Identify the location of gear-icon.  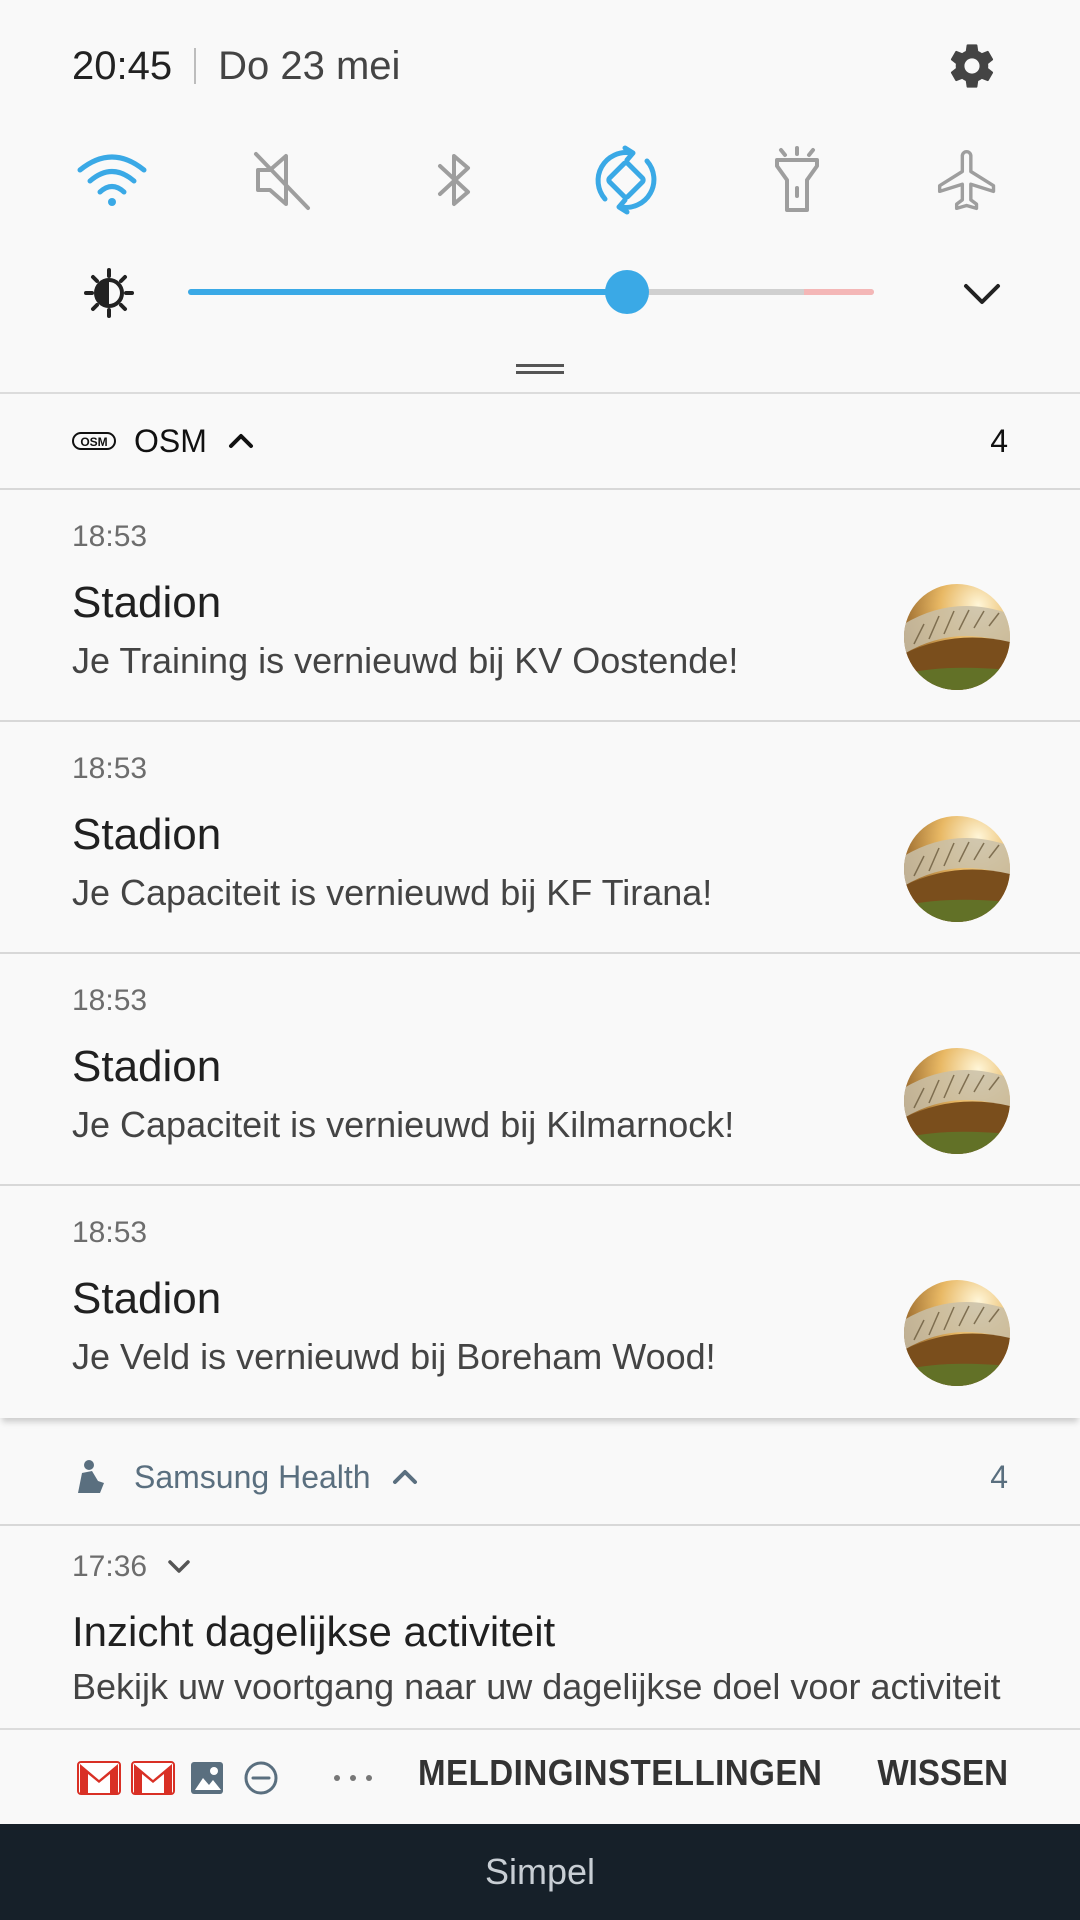
(972, 66).